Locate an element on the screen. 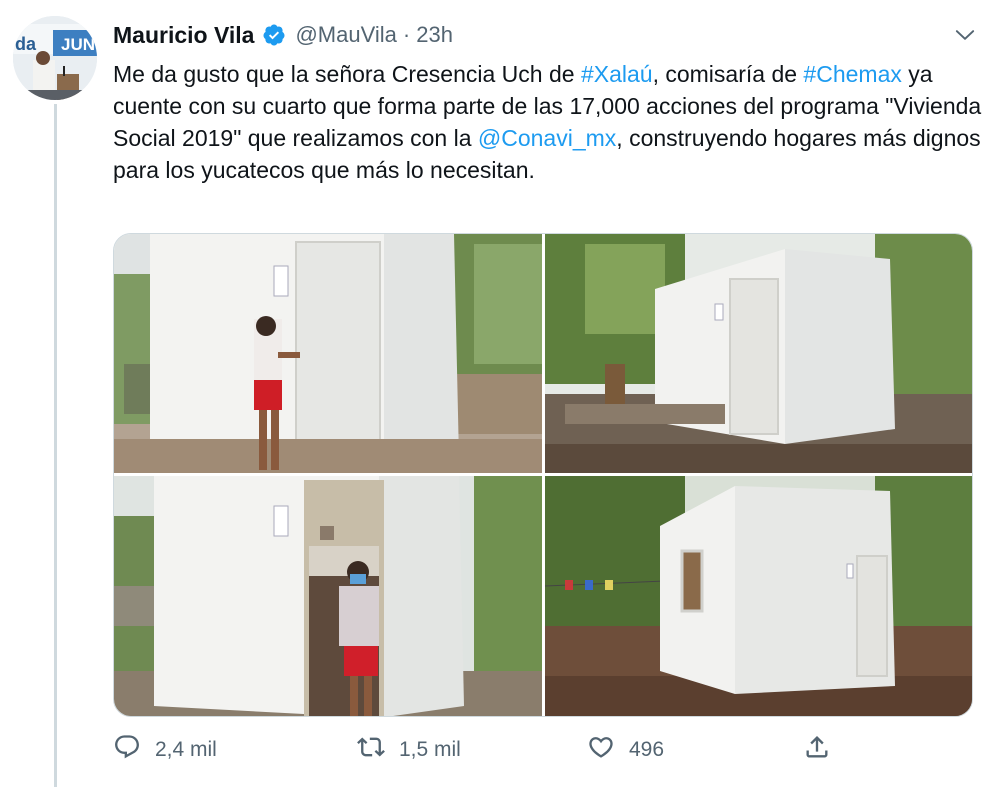 This screenshot has height=787, width=1000. like-count: 496 is located at coordinates (647, 749).